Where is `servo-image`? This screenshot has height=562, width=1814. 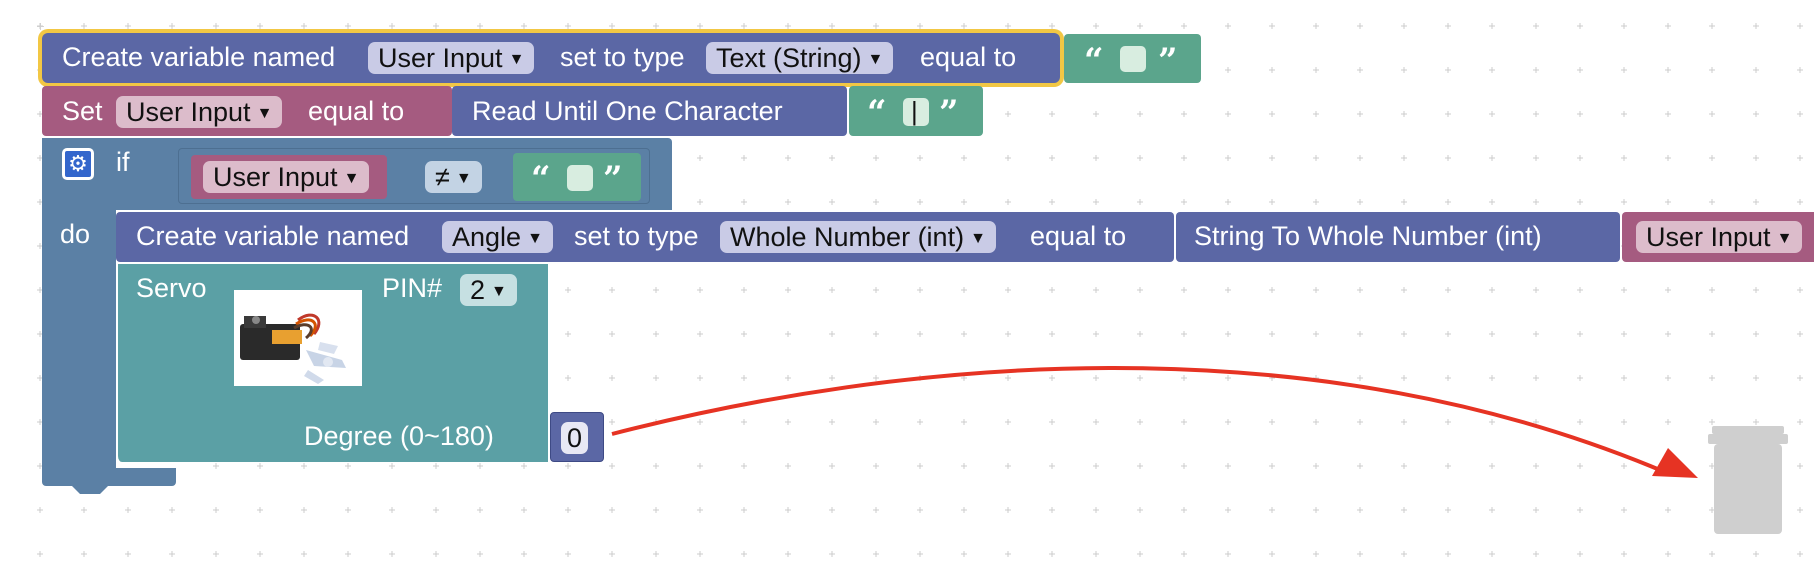
servo-image is located at coordinates (298, 338).